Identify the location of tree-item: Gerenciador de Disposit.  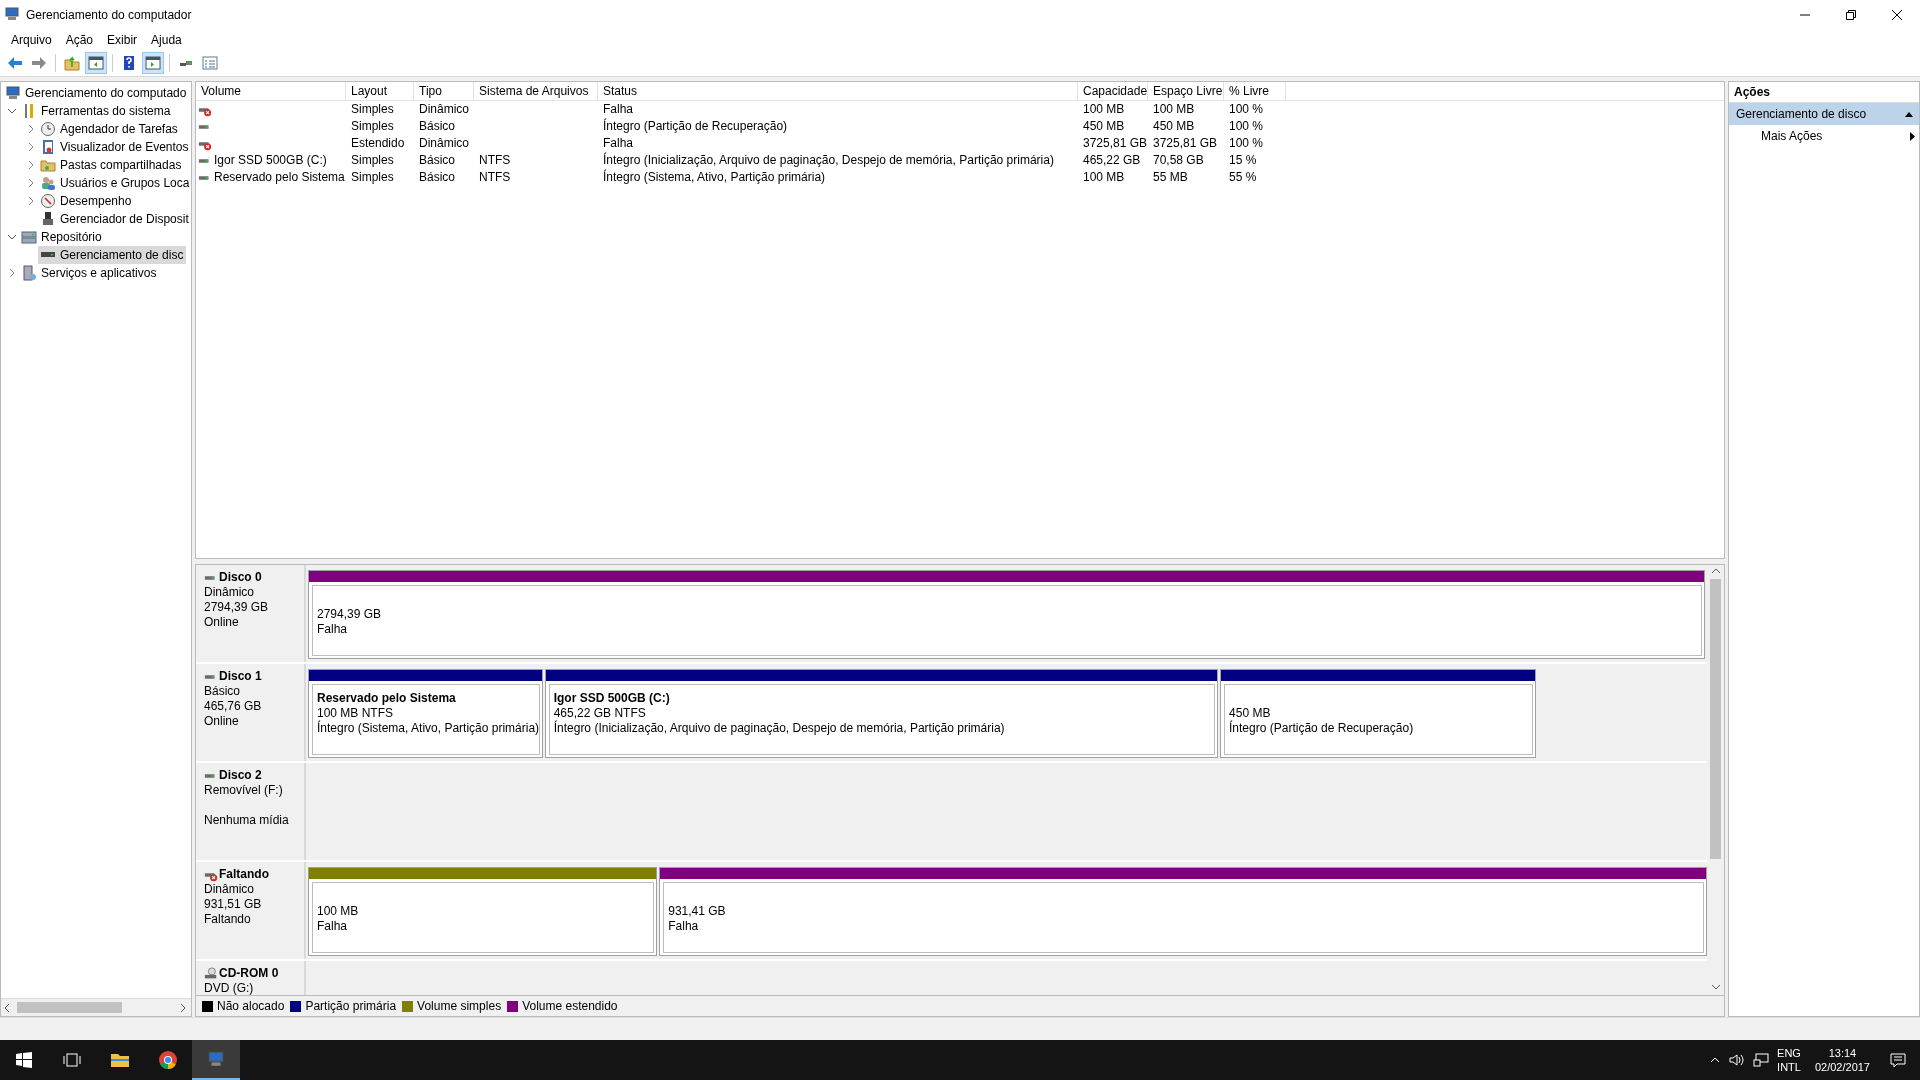
(114, 219).